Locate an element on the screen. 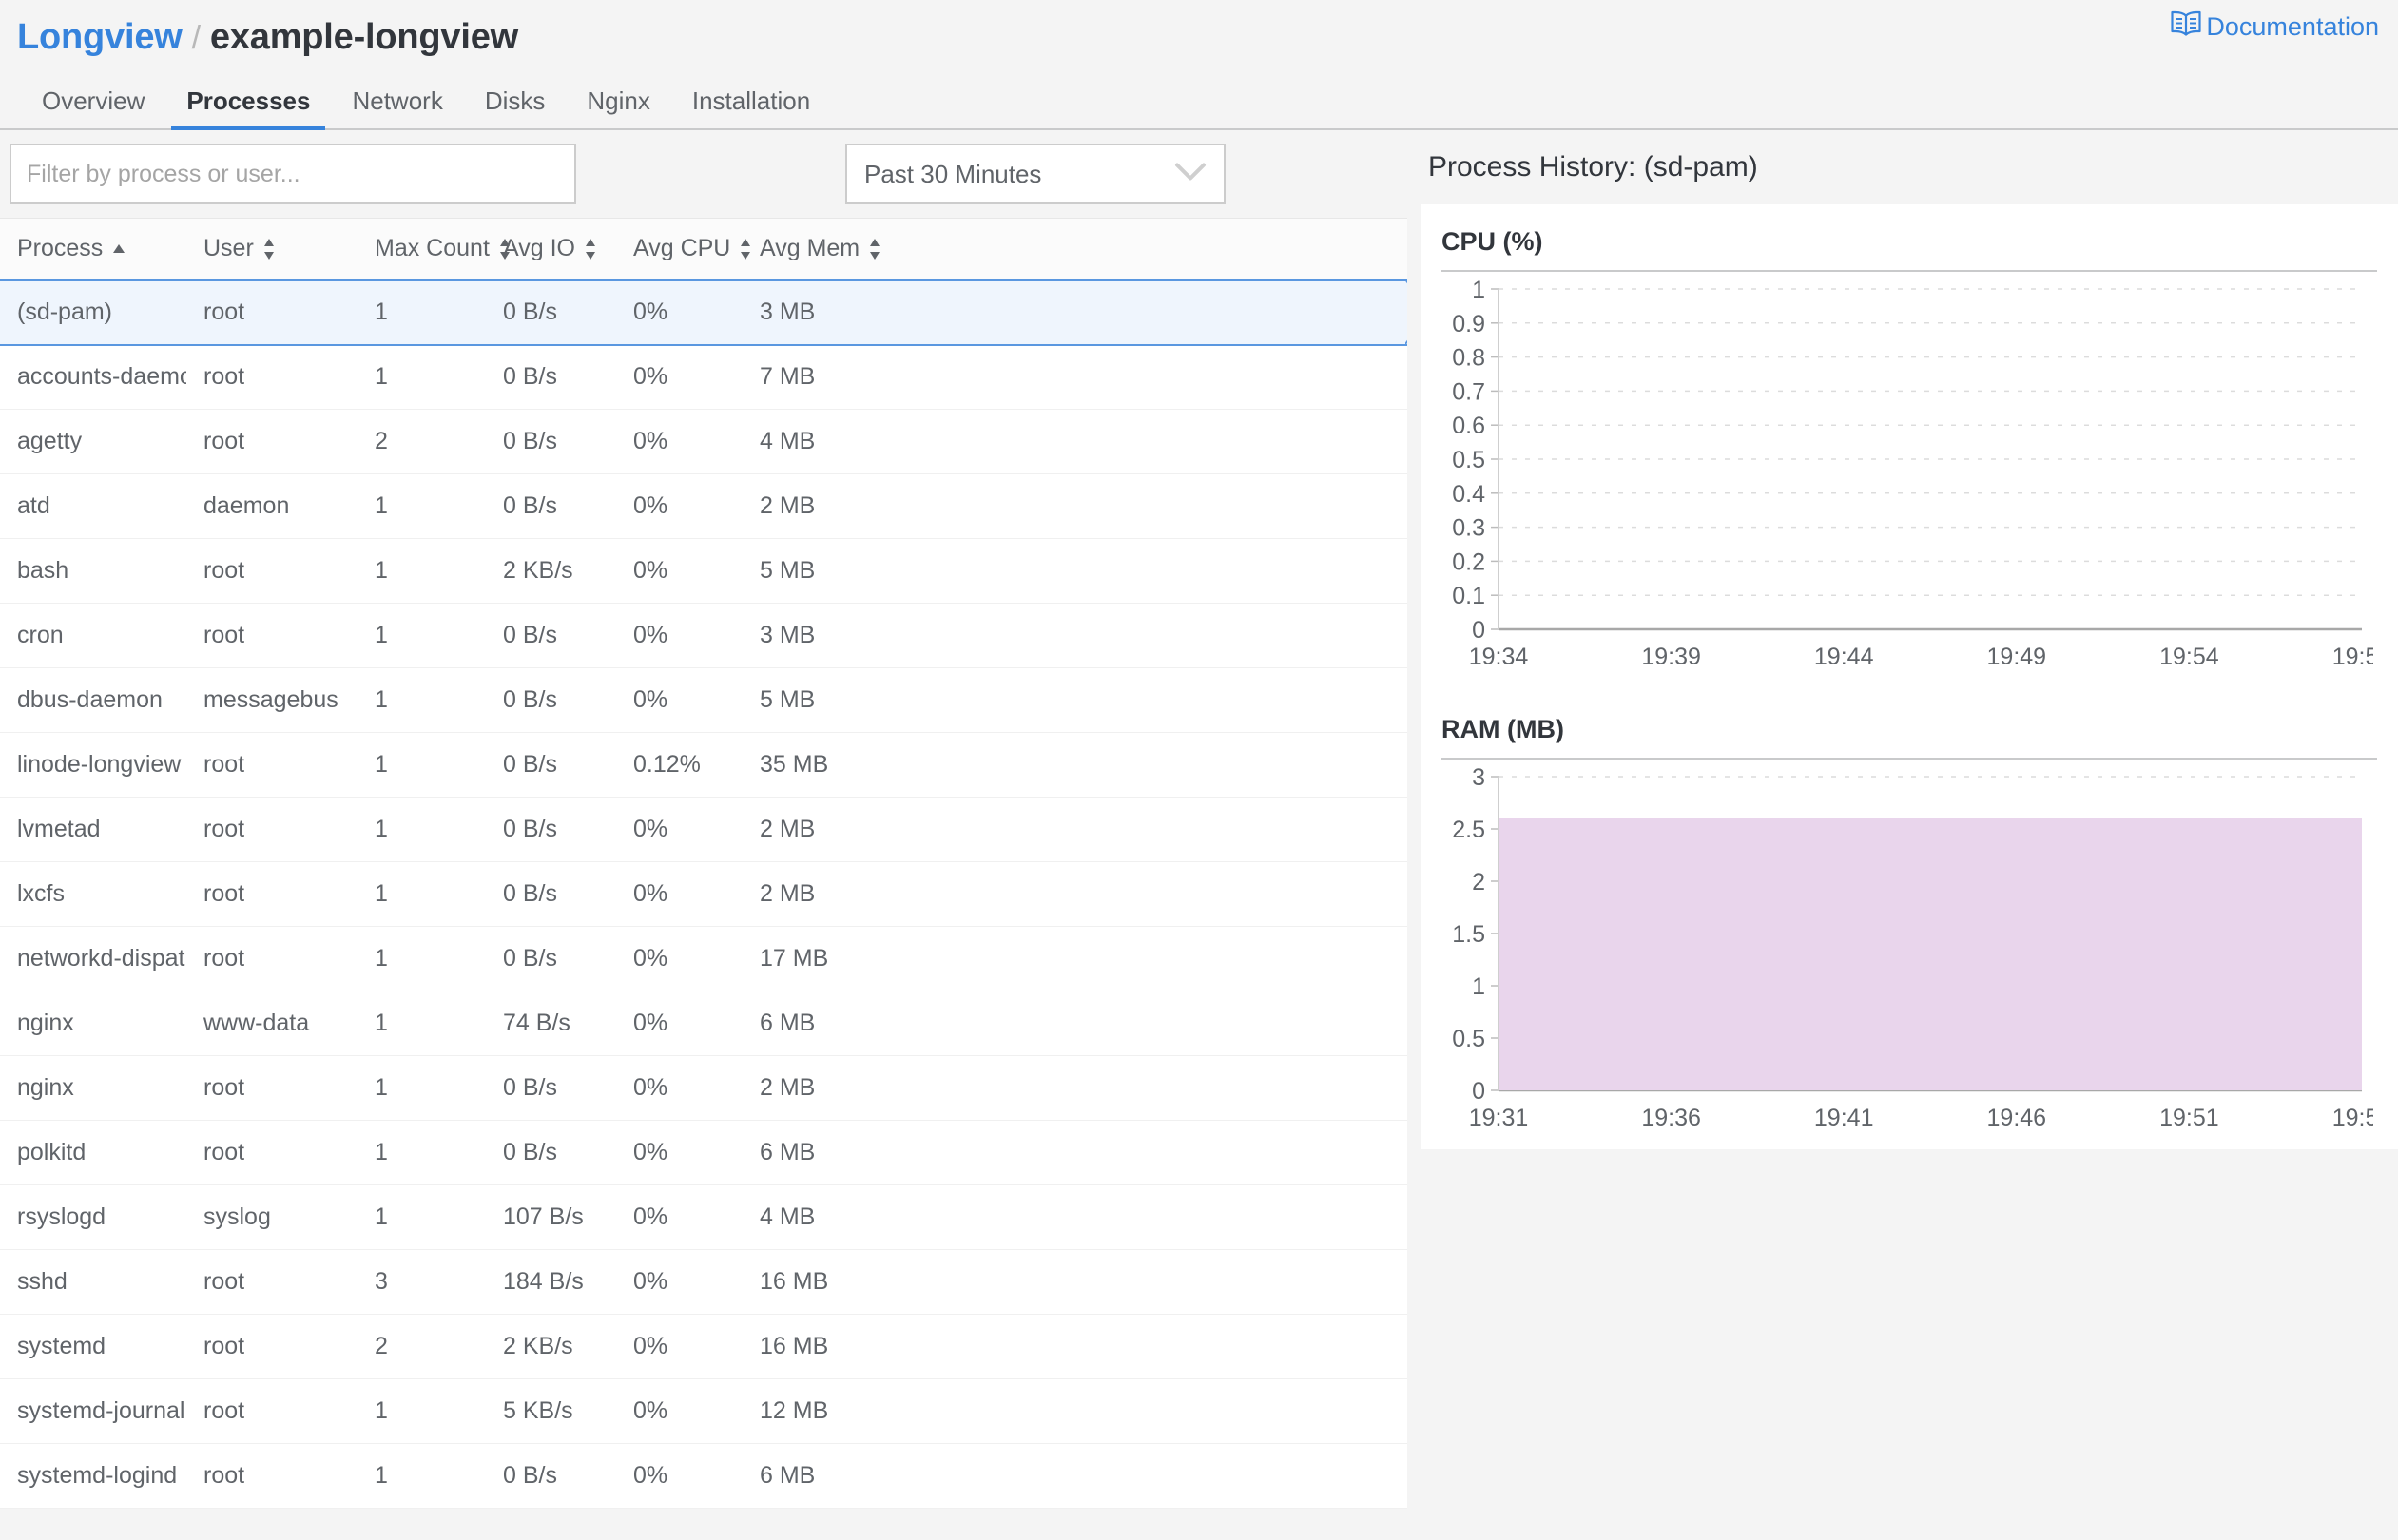 The image size is (2398, 1540). table-row: systemd-journal root 1 5 KB/s 0% 12 MB is located at coordinates (703, 1411).